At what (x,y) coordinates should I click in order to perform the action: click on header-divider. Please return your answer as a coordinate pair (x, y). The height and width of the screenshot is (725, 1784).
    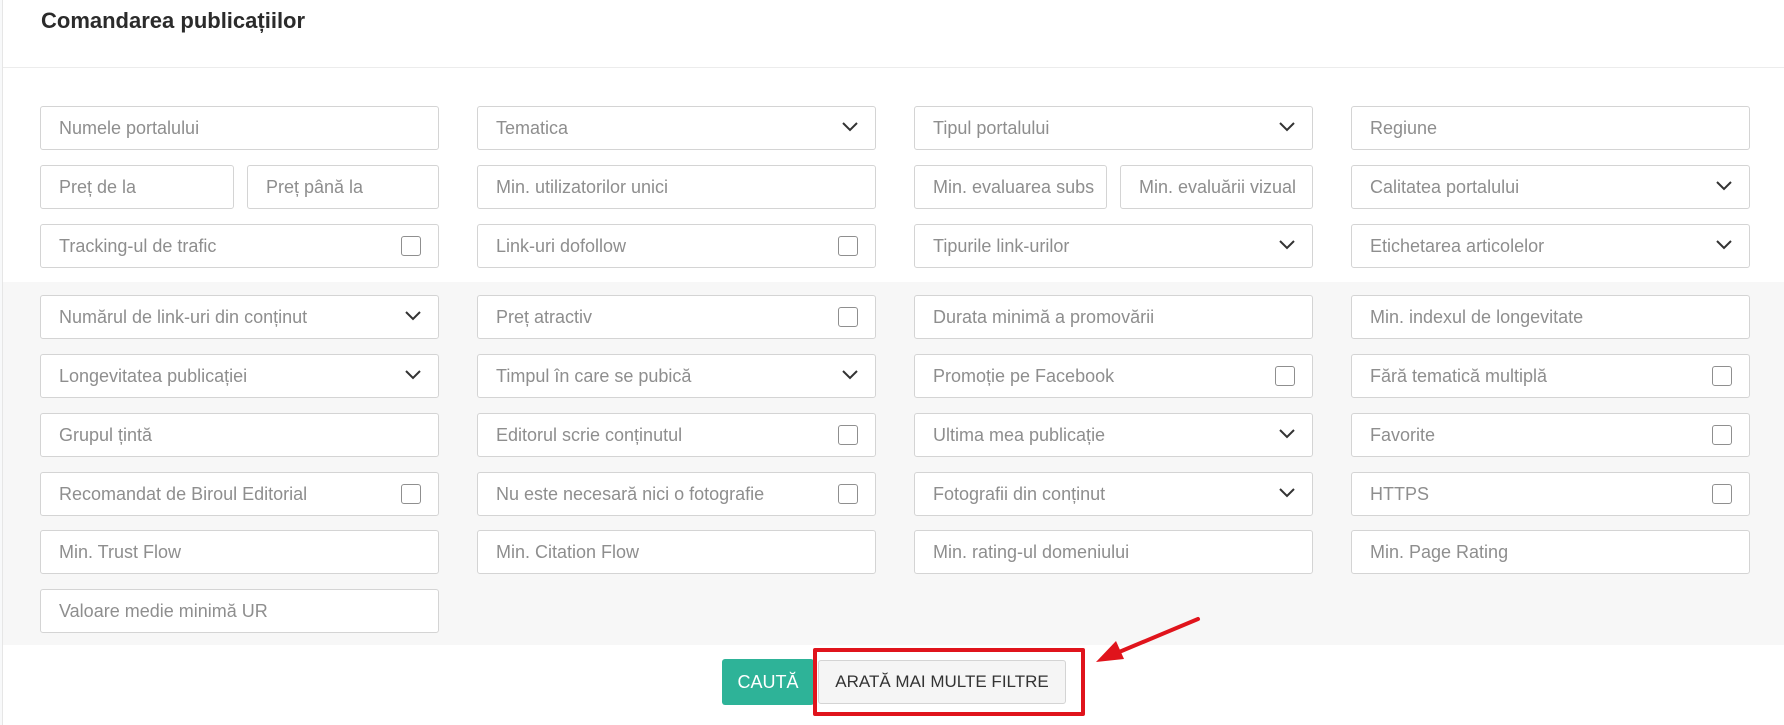
    Looking at the image, I should click on (893, 67).